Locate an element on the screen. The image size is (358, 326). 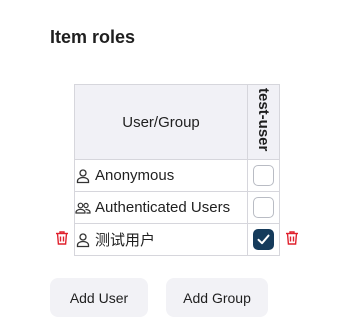
table-header-row: User/Group test-user is located at coordinates (177, 122).